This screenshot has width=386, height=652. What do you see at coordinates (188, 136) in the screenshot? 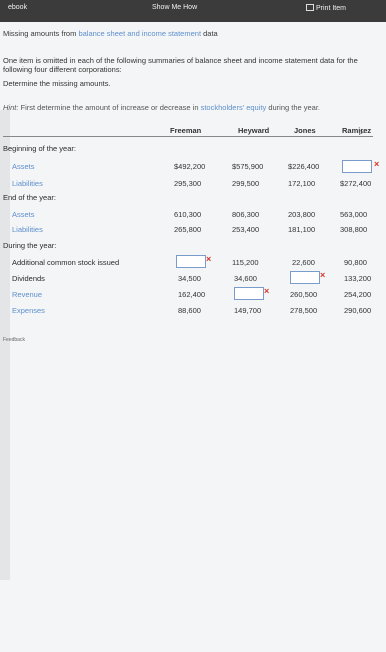
I see `header-divider` at bounding box center [188, 136].